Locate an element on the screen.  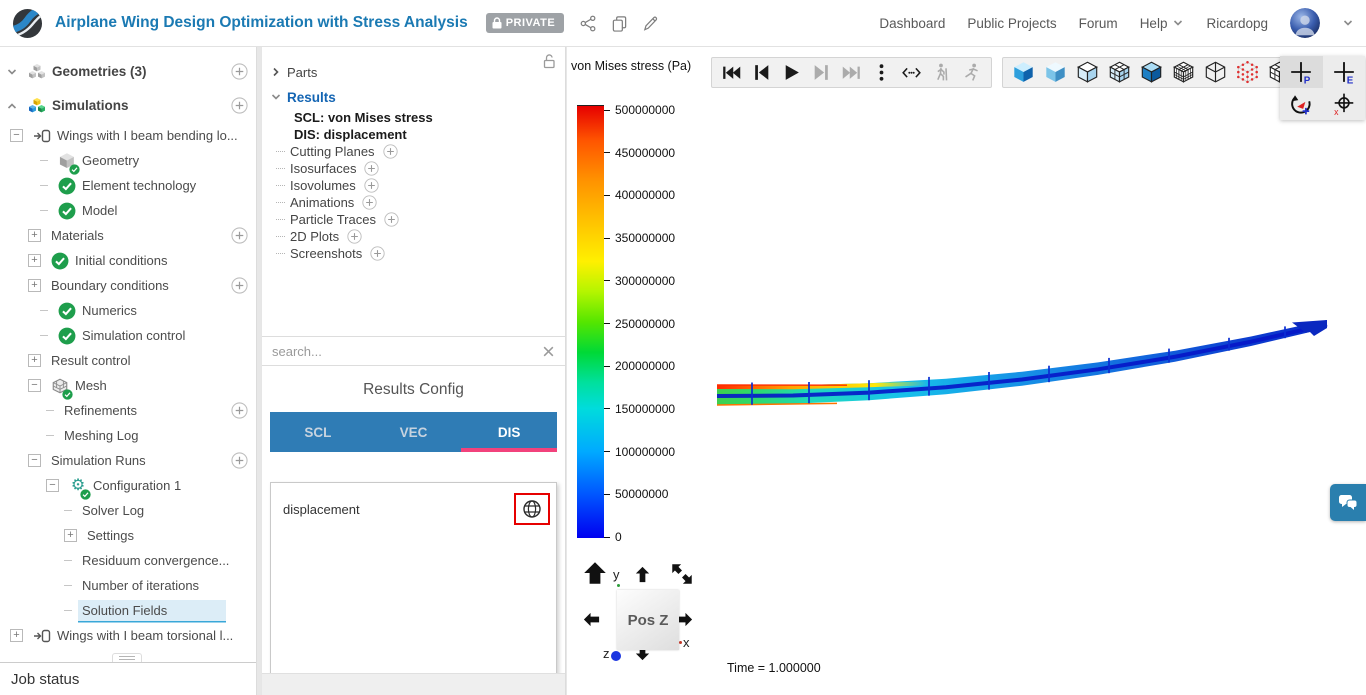
add-2d-plots-button is located at coordinates (354, 236).